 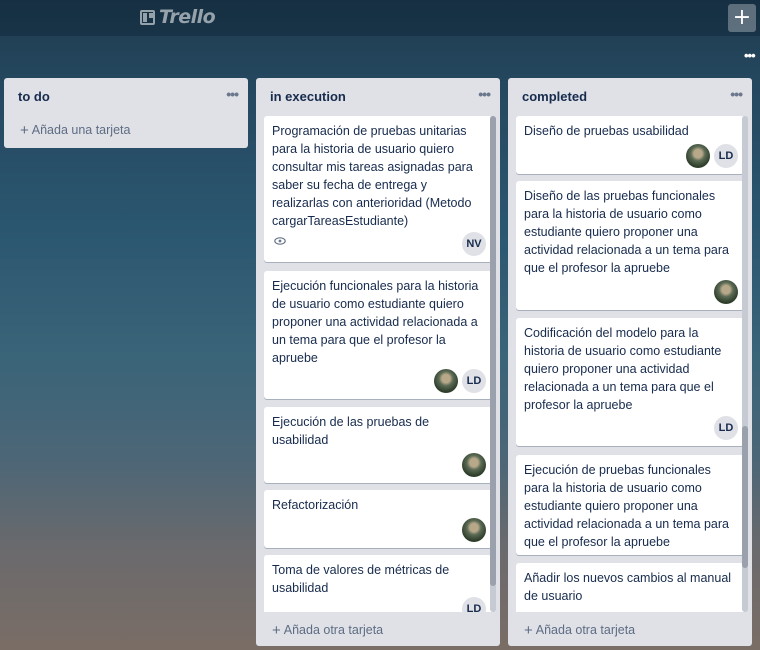 I want to click on add-card-button: + Añada una tarjeta, so click(x=75, y=130).